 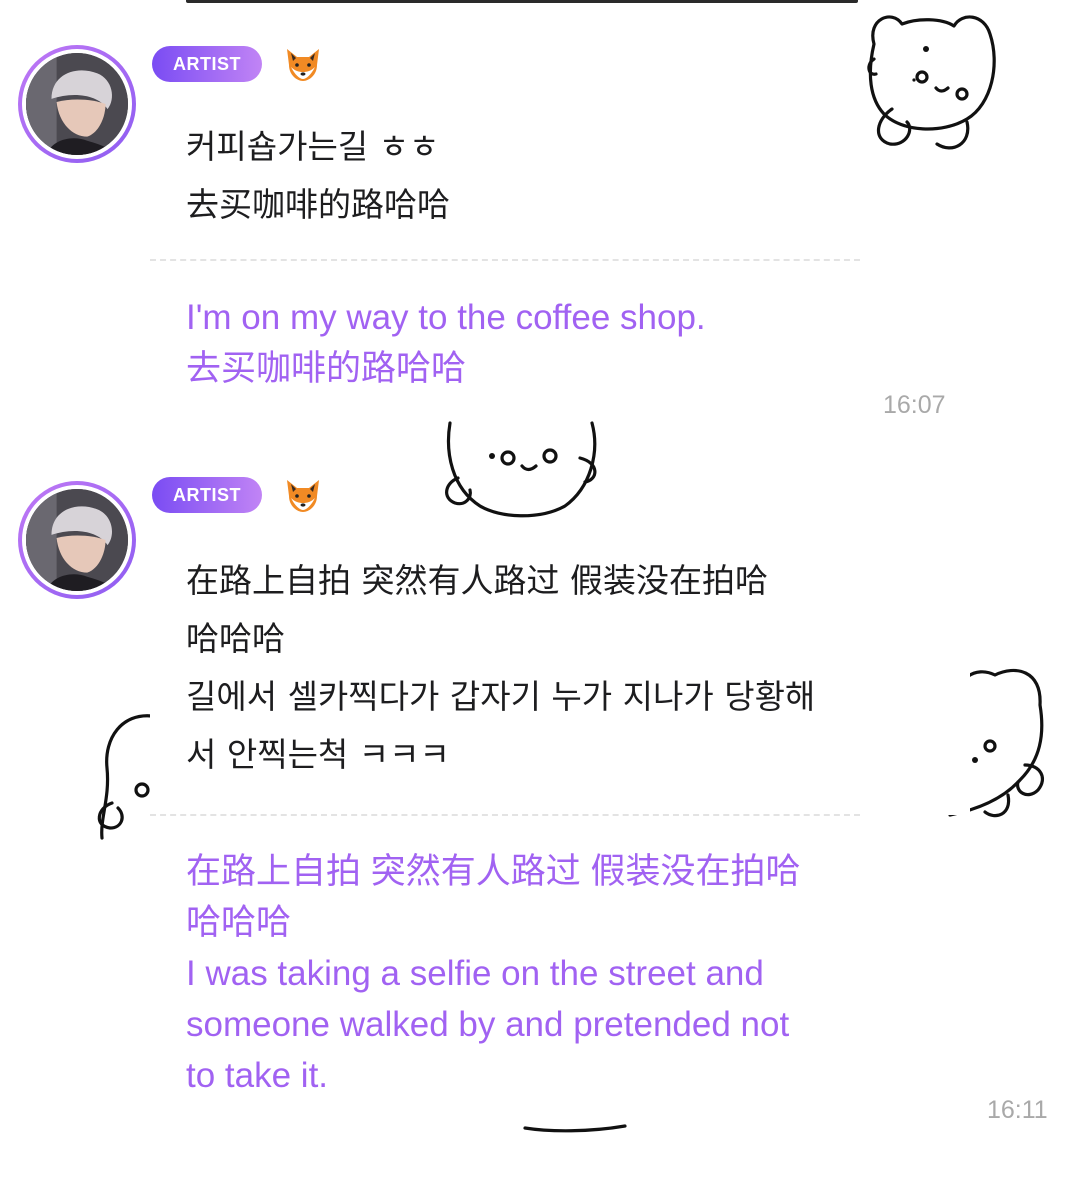 I want to click on message-timestamp: 16:11, so click(x=1017, y=1110).